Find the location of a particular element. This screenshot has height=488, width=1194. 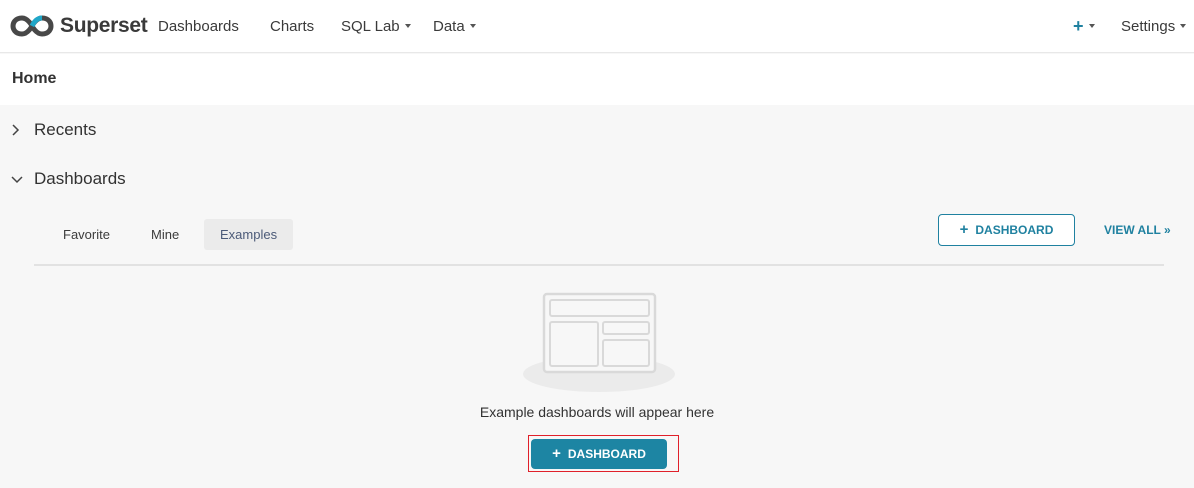

empty-dashboard-illustration-icon is located at coordinates (599, 342).